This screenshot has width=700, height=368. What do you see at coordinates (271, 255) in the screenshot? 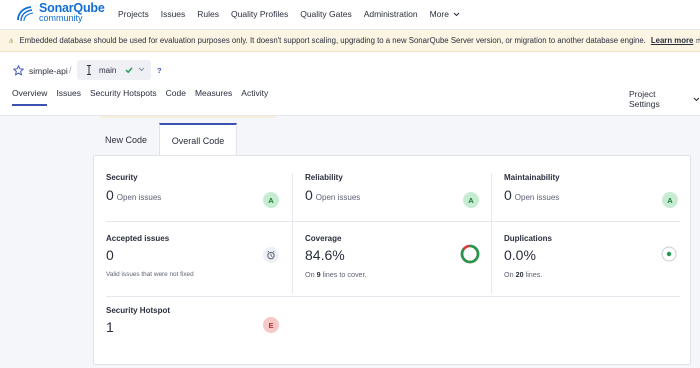
I see `accepted-issues-icon` at bounding box center [271, 255].